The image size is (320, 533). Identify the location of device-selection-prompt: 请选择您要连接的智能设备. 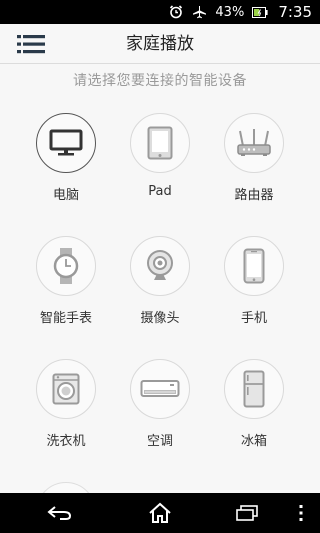
(160, 81).